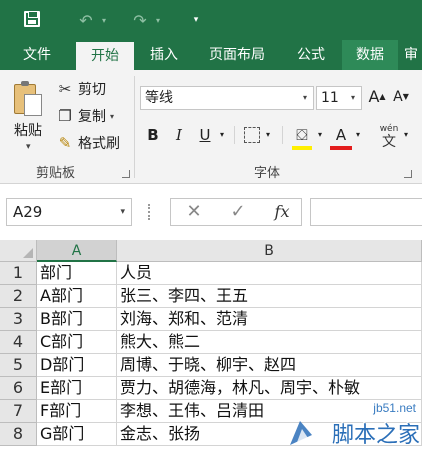 The height and width of the screenshot is (449, 422). I want to click on title-bar: ↶ ▾ ↷ ▾ ▾, so click(211, 20).